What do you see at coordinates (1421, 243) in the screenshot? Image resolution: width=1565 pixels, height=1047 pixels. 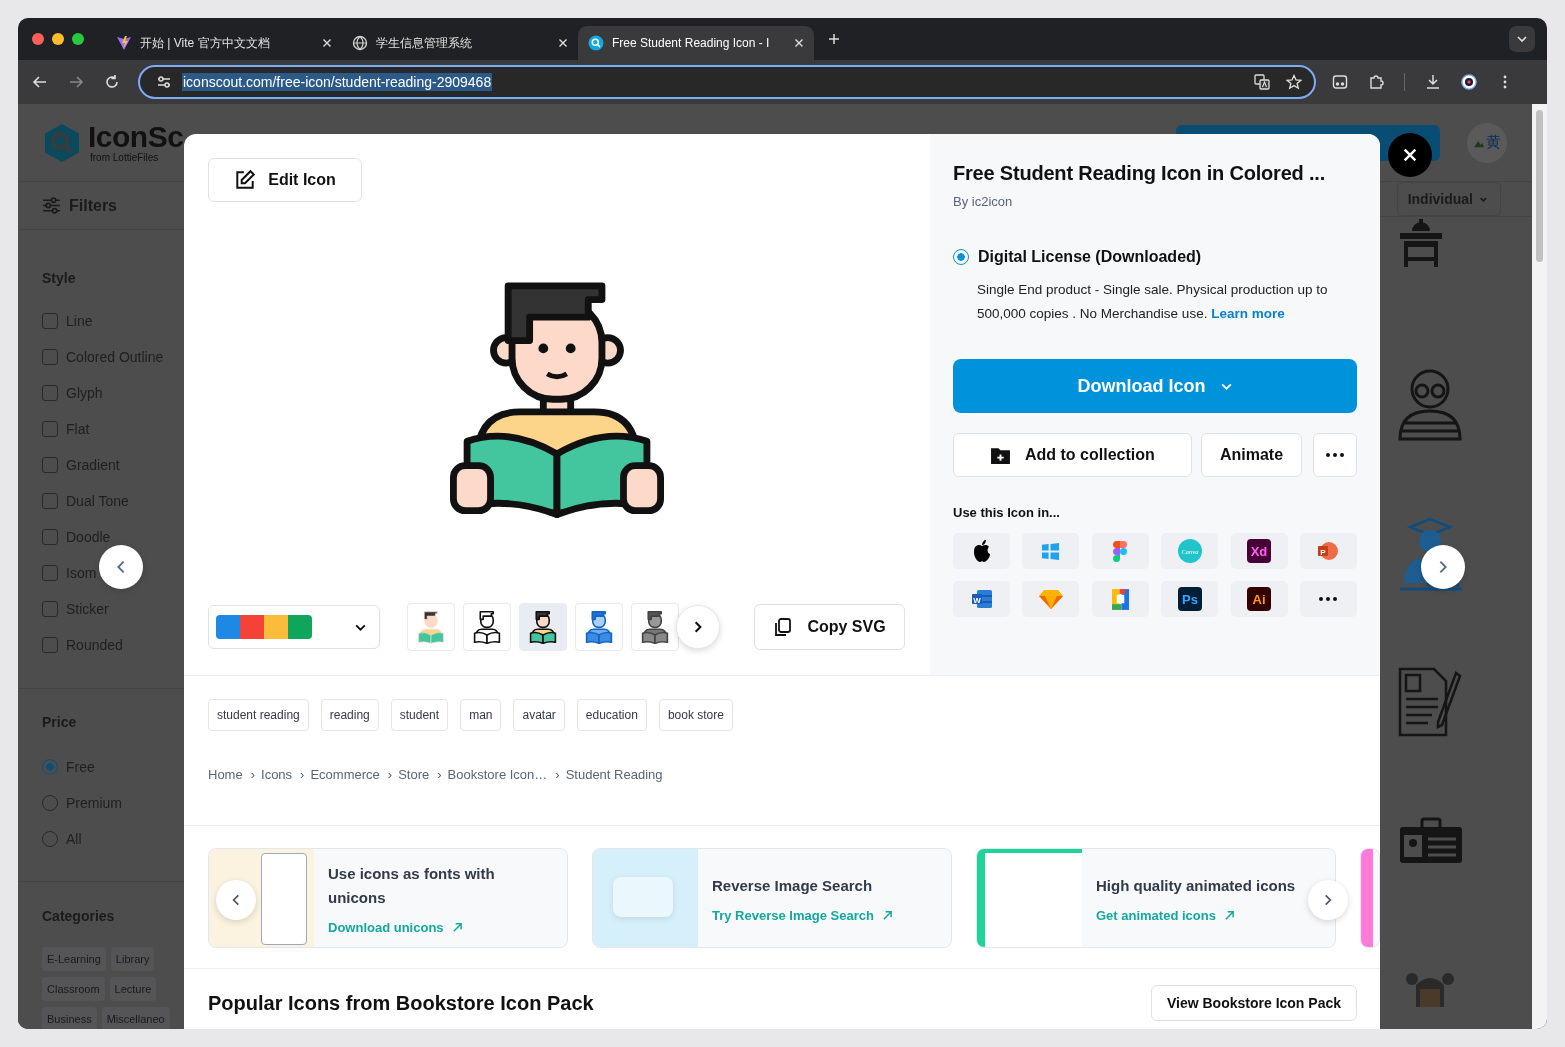 I see `desk-bell-drawing` at bounding box center [1421, 243].